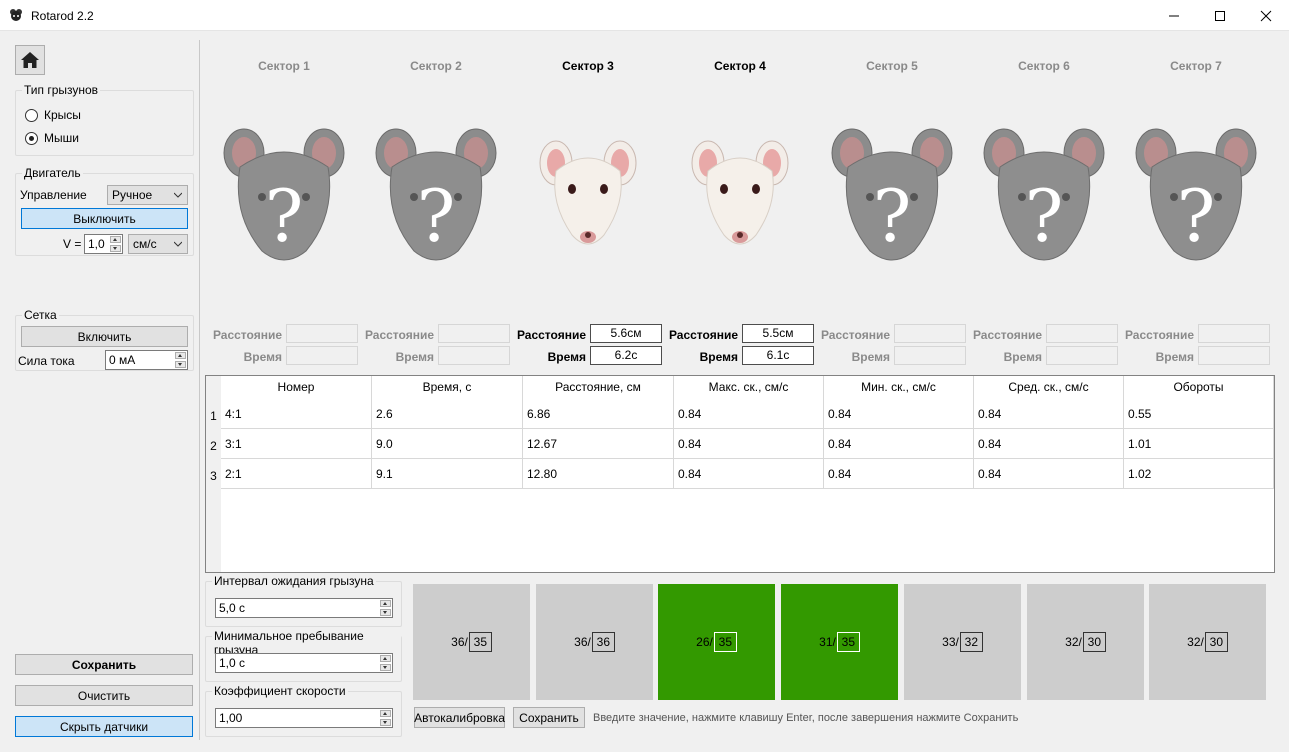 The height and width of the screenshot is (752, 1289). I want to click on radio-rats: Крысы, so click(53, 115).